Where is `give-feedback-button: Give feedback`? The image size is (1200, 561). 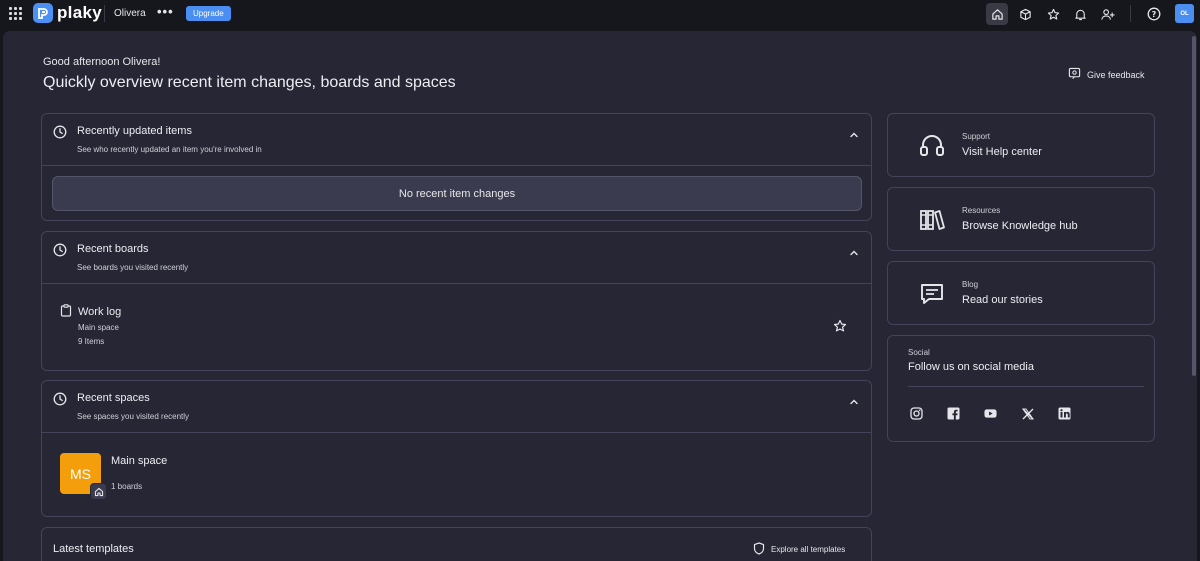 give-feedback-button: Give feedback is located at coordinates (1106, 74).